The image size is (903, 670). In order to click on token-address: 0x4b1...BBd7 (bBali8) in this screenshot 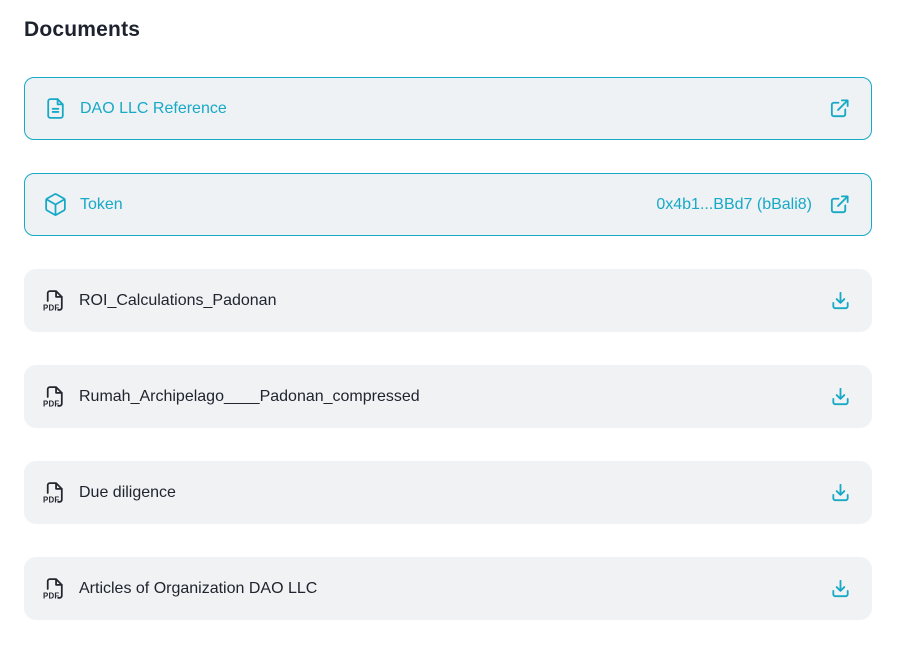, I will do `click(734, 204)`.